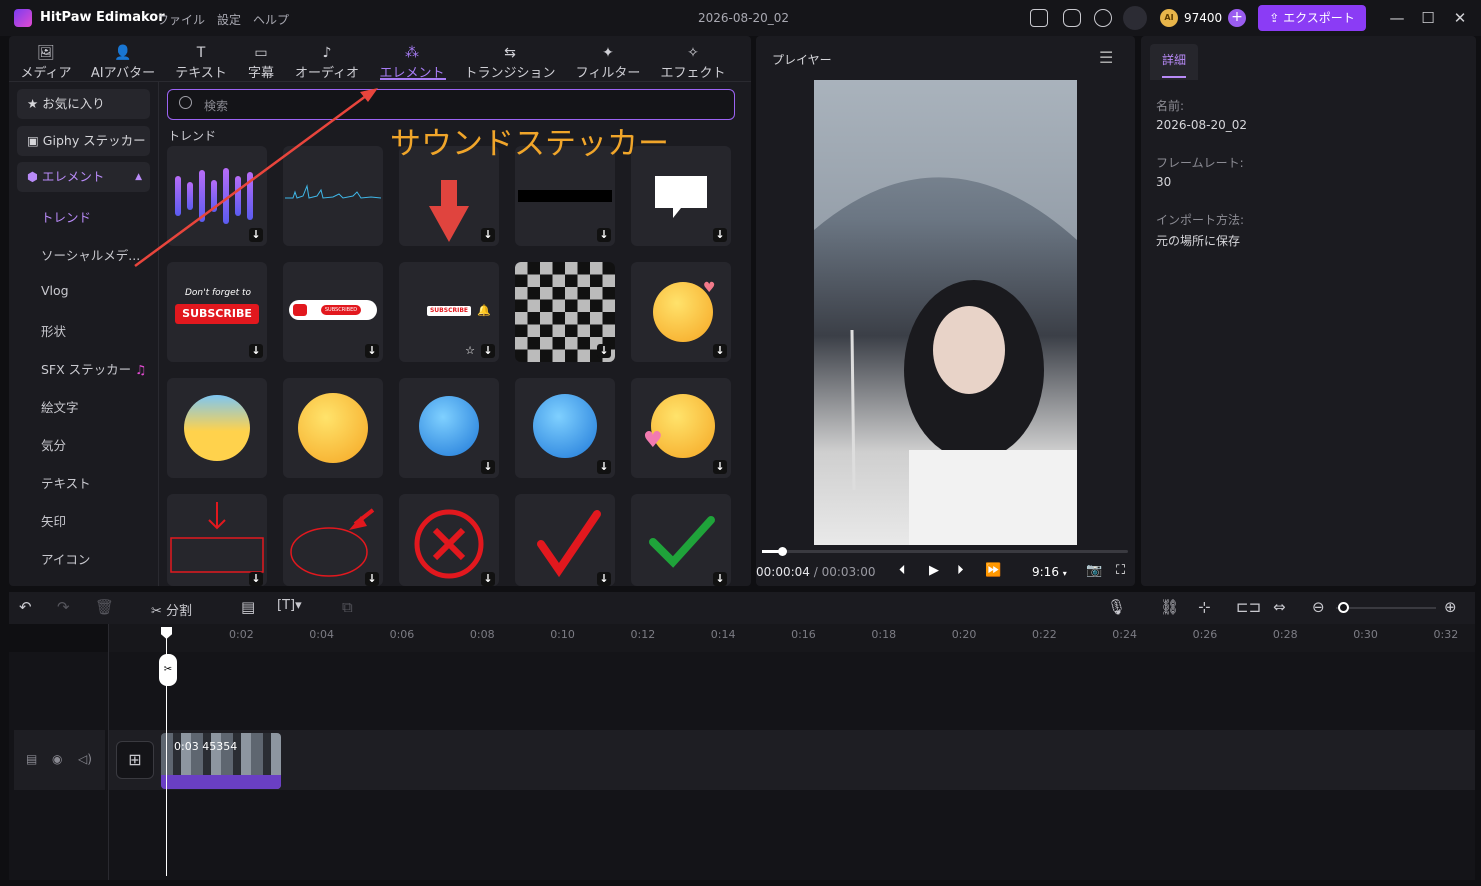 The height and width of the screenshot is (886, 1481). Describe the element at coordinates (171, 609) in the screenshot. I see `split-button: ✂ 分割` at that location.